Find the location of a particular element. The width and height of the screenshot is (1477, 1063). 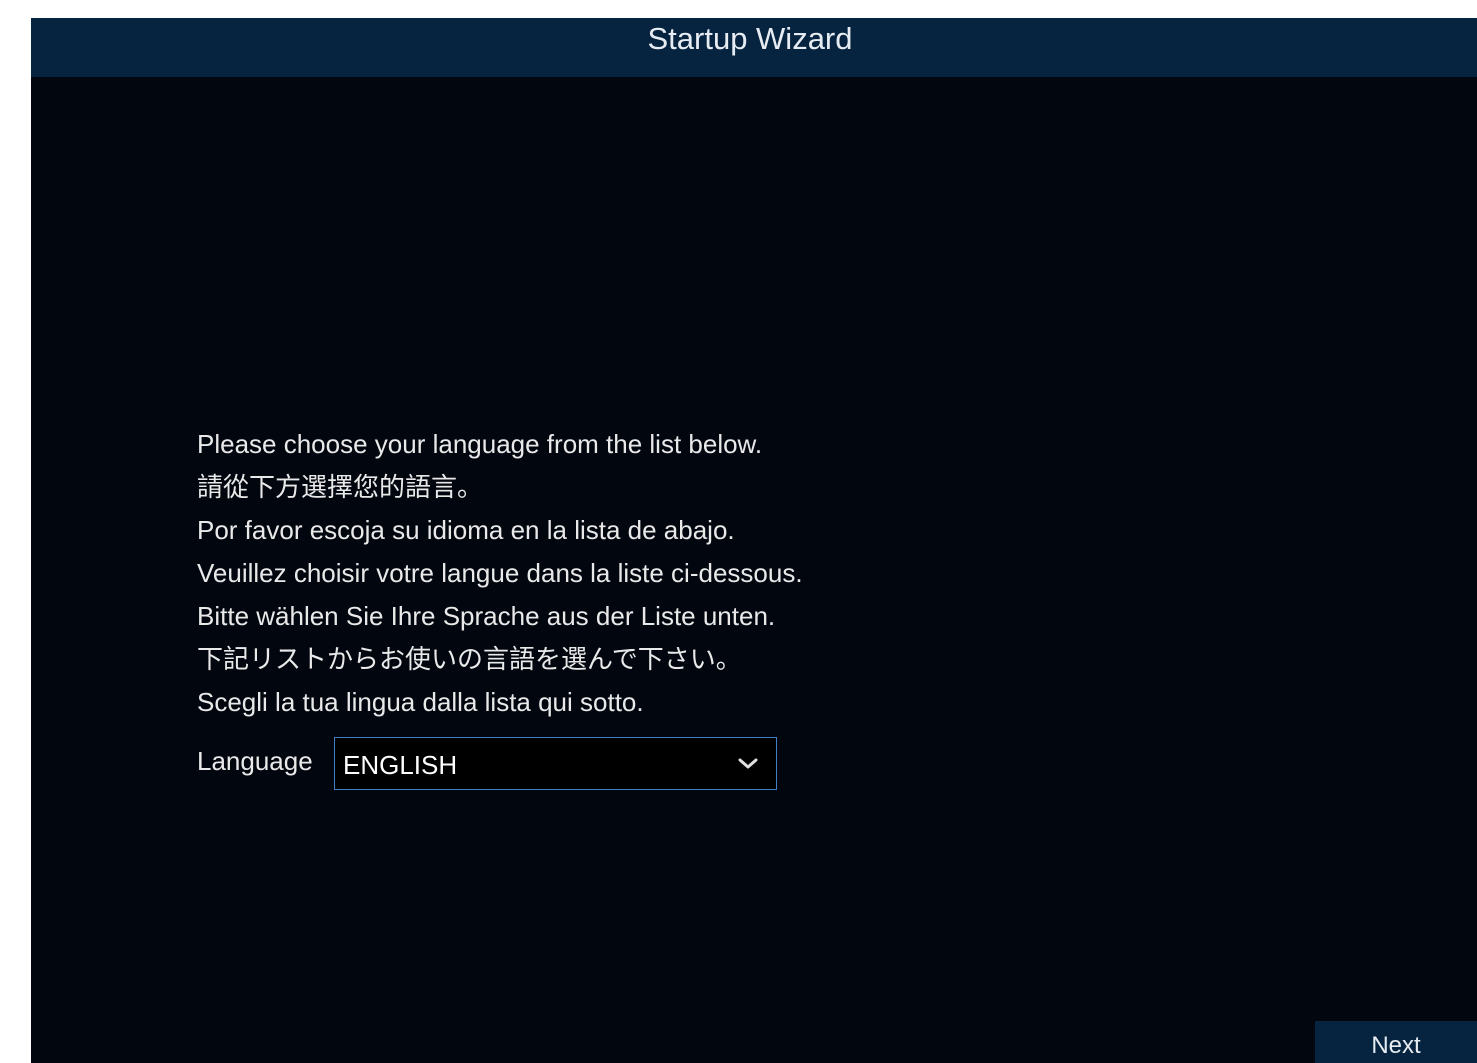

language-label: Language is located at coordinates (255, 761).